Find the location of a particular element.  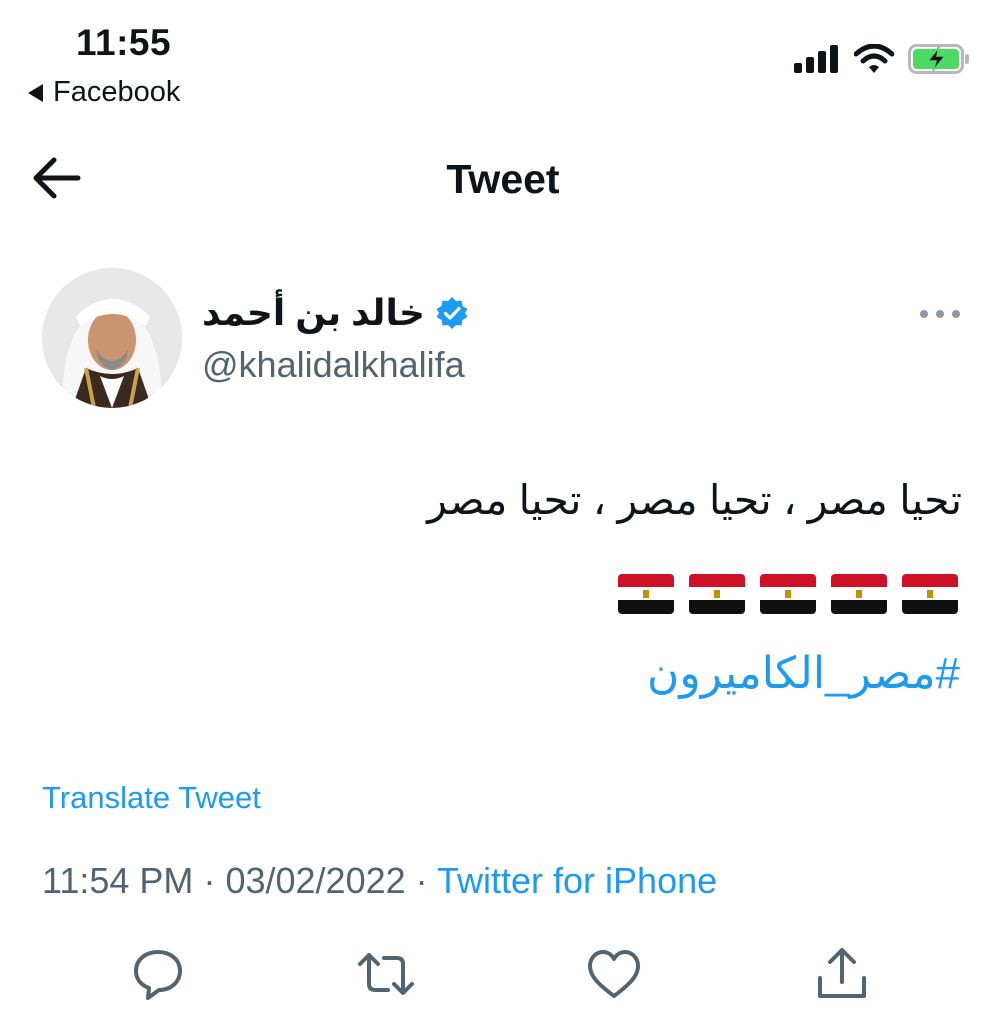

page-title: Tweet is located at coordinates (503, 179).